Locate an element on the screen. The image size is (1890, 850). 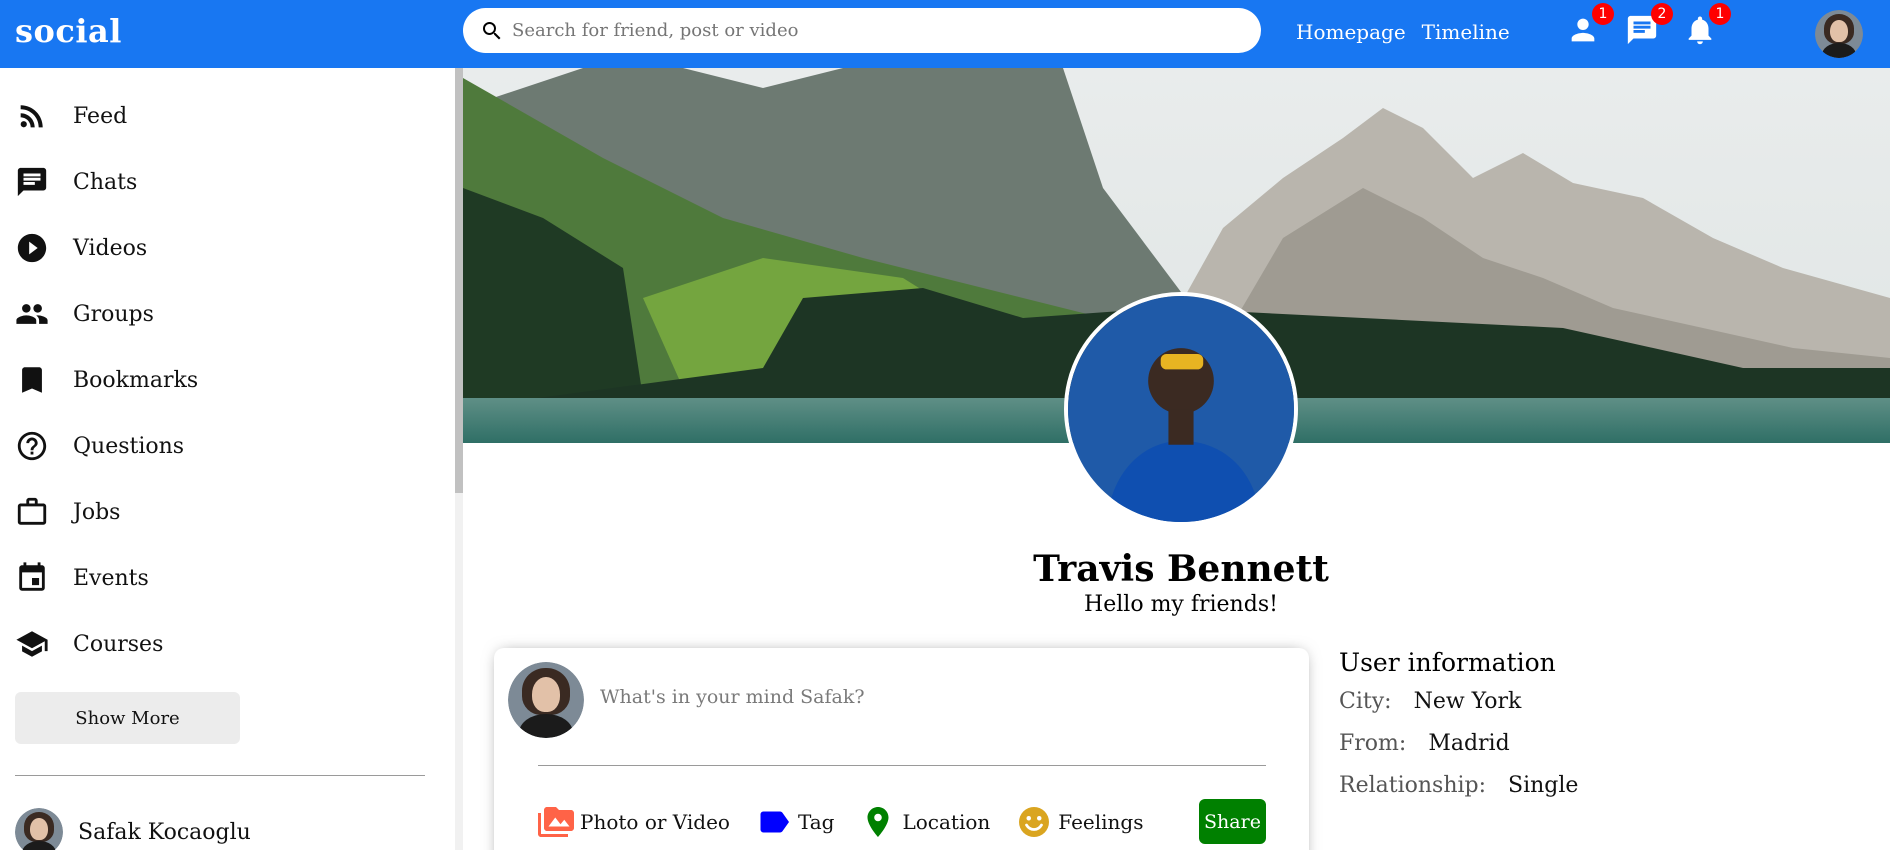
sidebar-item-events: Events is located at coordinates (82, 578).